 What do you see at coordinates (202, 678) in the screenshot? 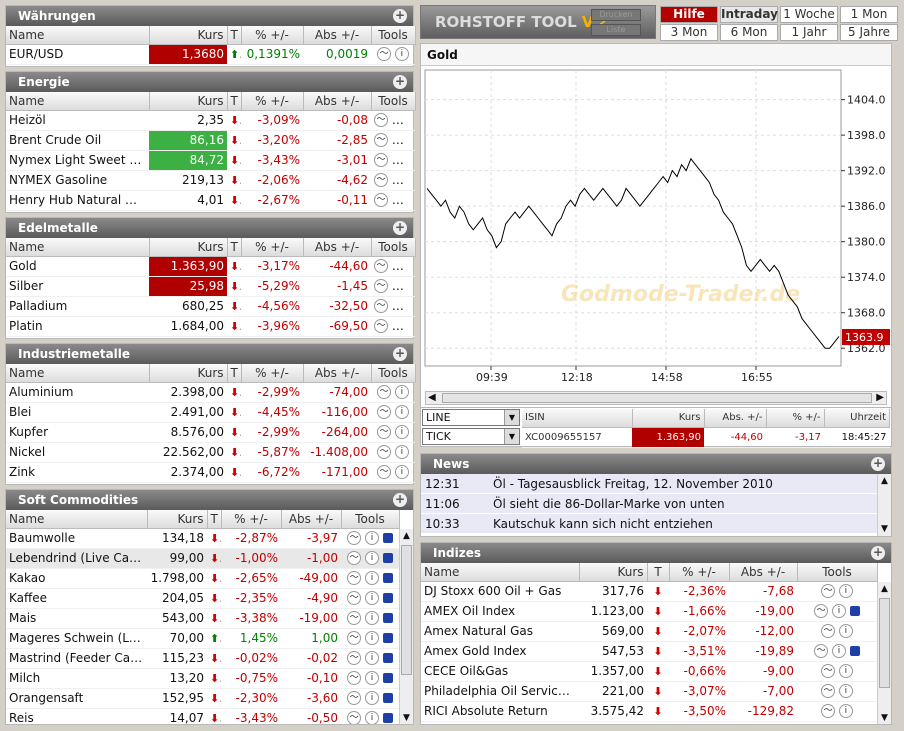
I see `table-row: Milch 13,20 ⬇ -0,75% -0,10 〜 i` at bounding box center [202, 678].